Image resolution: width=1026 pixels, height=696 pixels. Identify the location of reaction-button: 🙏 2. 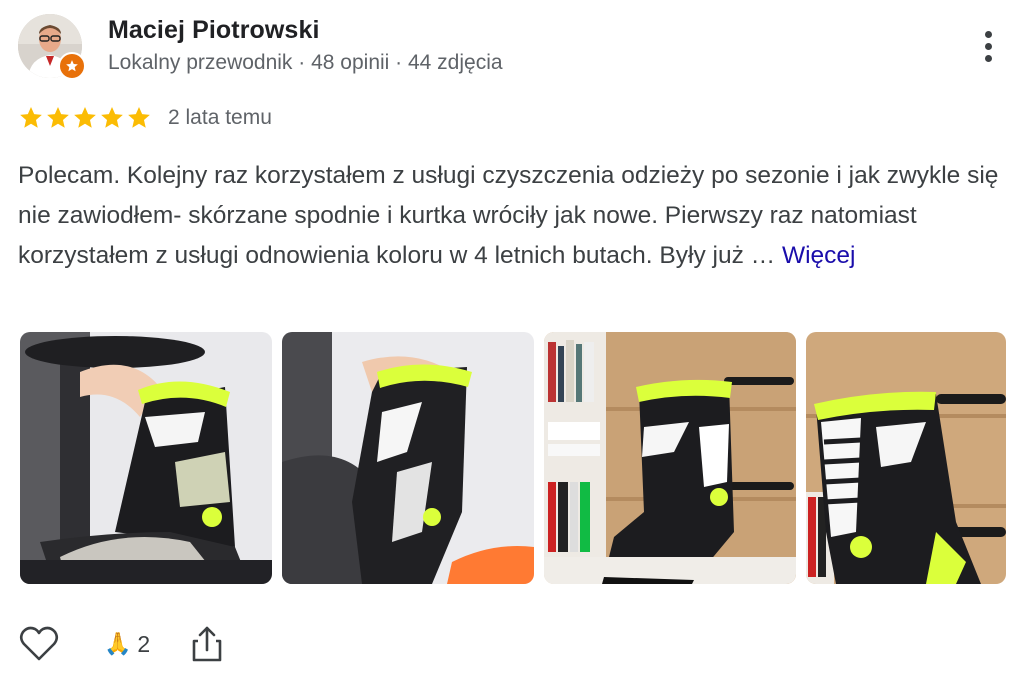
(127, 644).